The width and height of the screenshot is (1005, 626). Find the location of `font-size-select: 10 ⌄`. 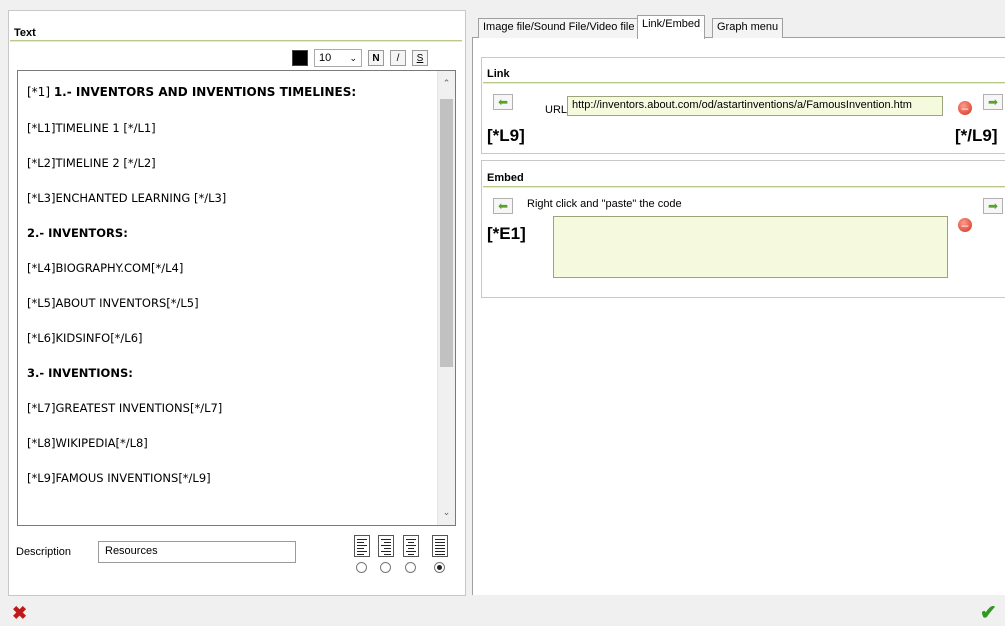

font-size-select: 10 ⌄ is located at coordinates (338, 58).